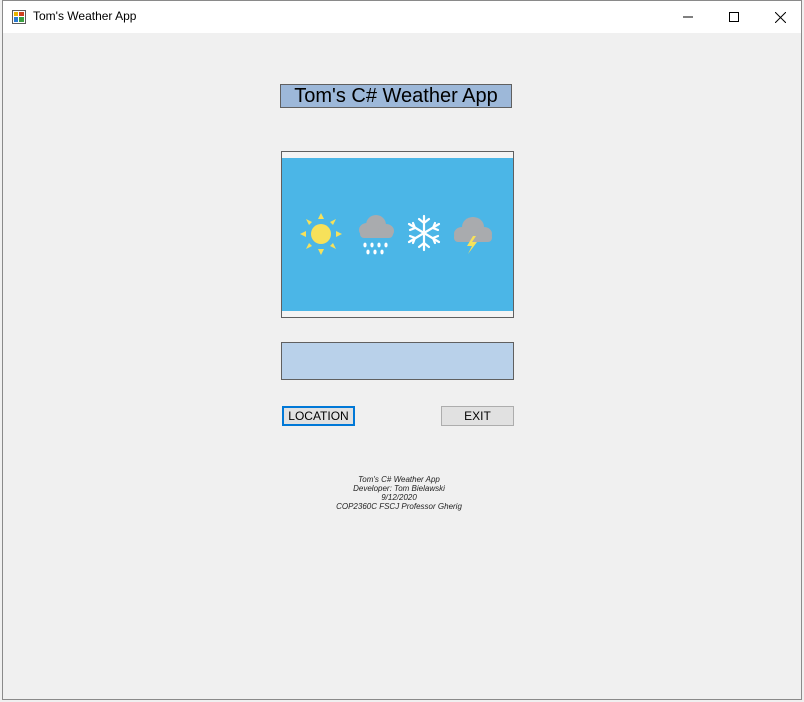 Image resolution: width=804 pixels, height=702 pixels. I want to click on app-icon, so click(19, 17).